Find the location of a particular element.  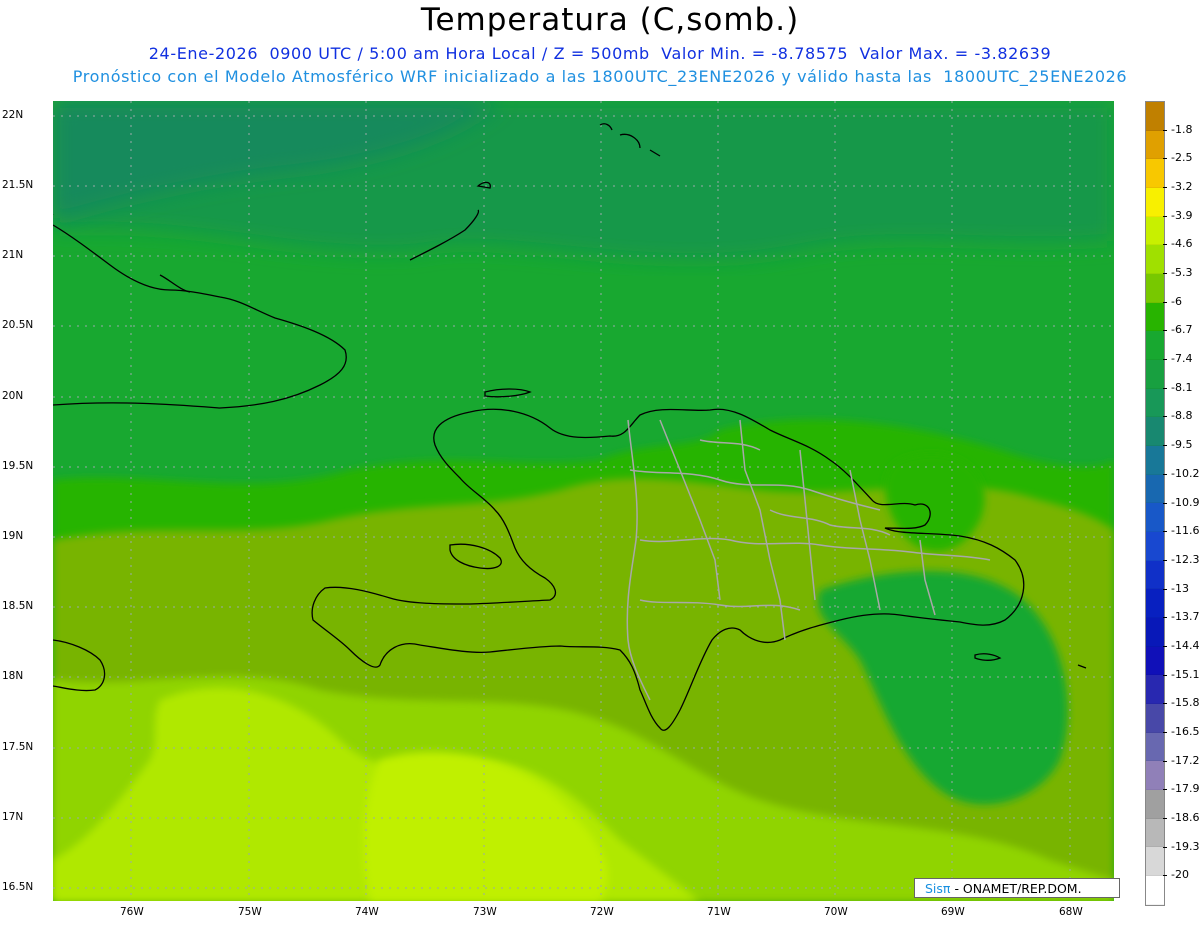

lat-label: 16.5N is located at coordinates (18, 887).